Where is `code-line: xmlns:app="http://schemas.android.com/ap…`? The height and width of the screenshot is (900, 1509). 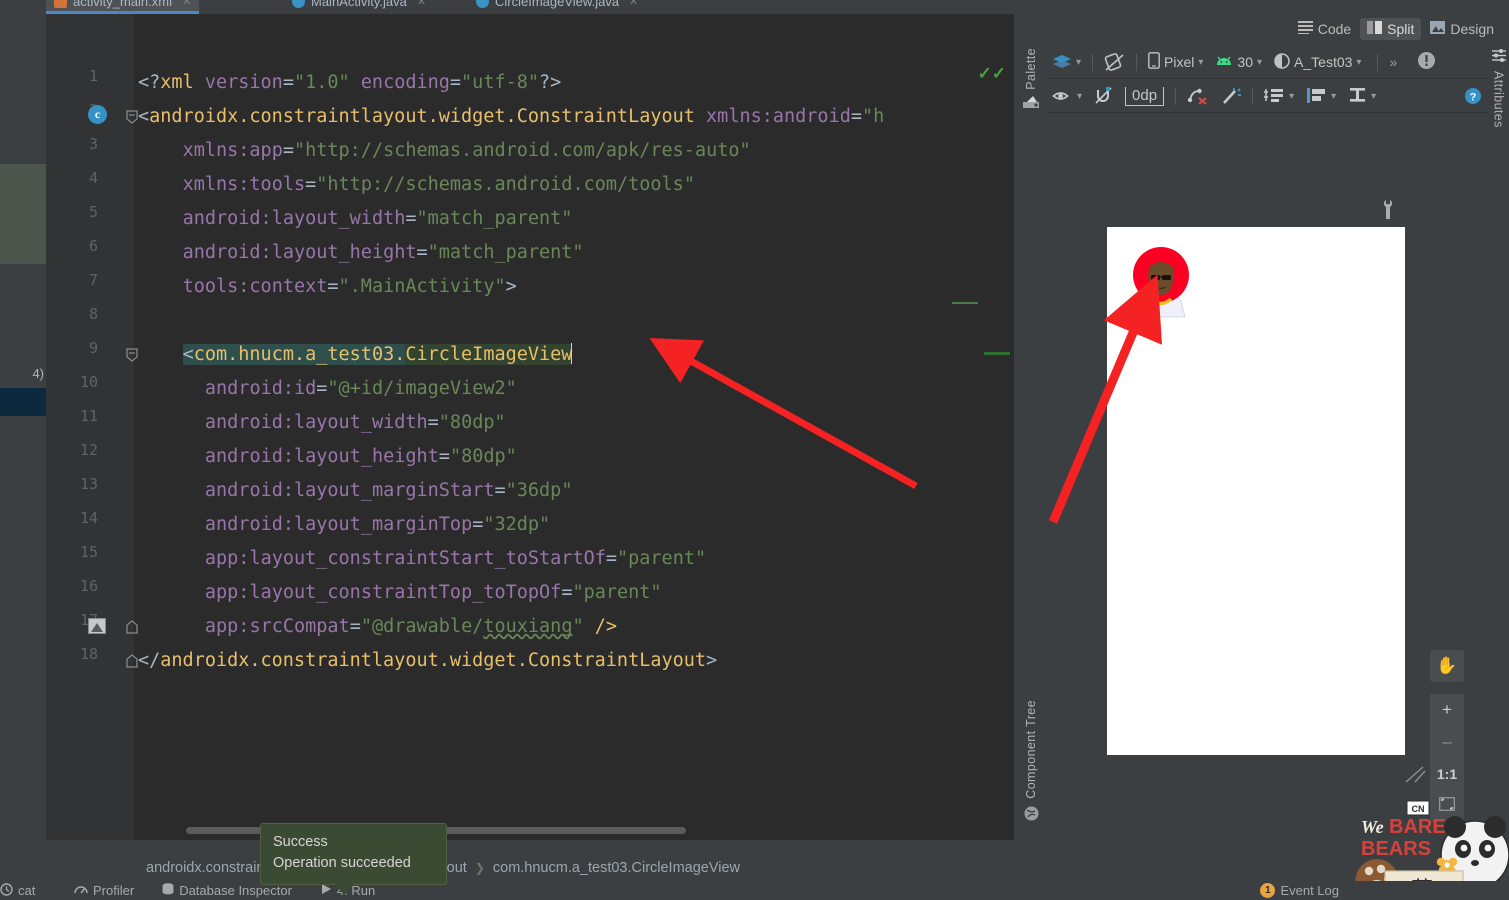
code-line: xmlns:app="http://schemas.android.com/ap… is located at coordinates (467, 151).